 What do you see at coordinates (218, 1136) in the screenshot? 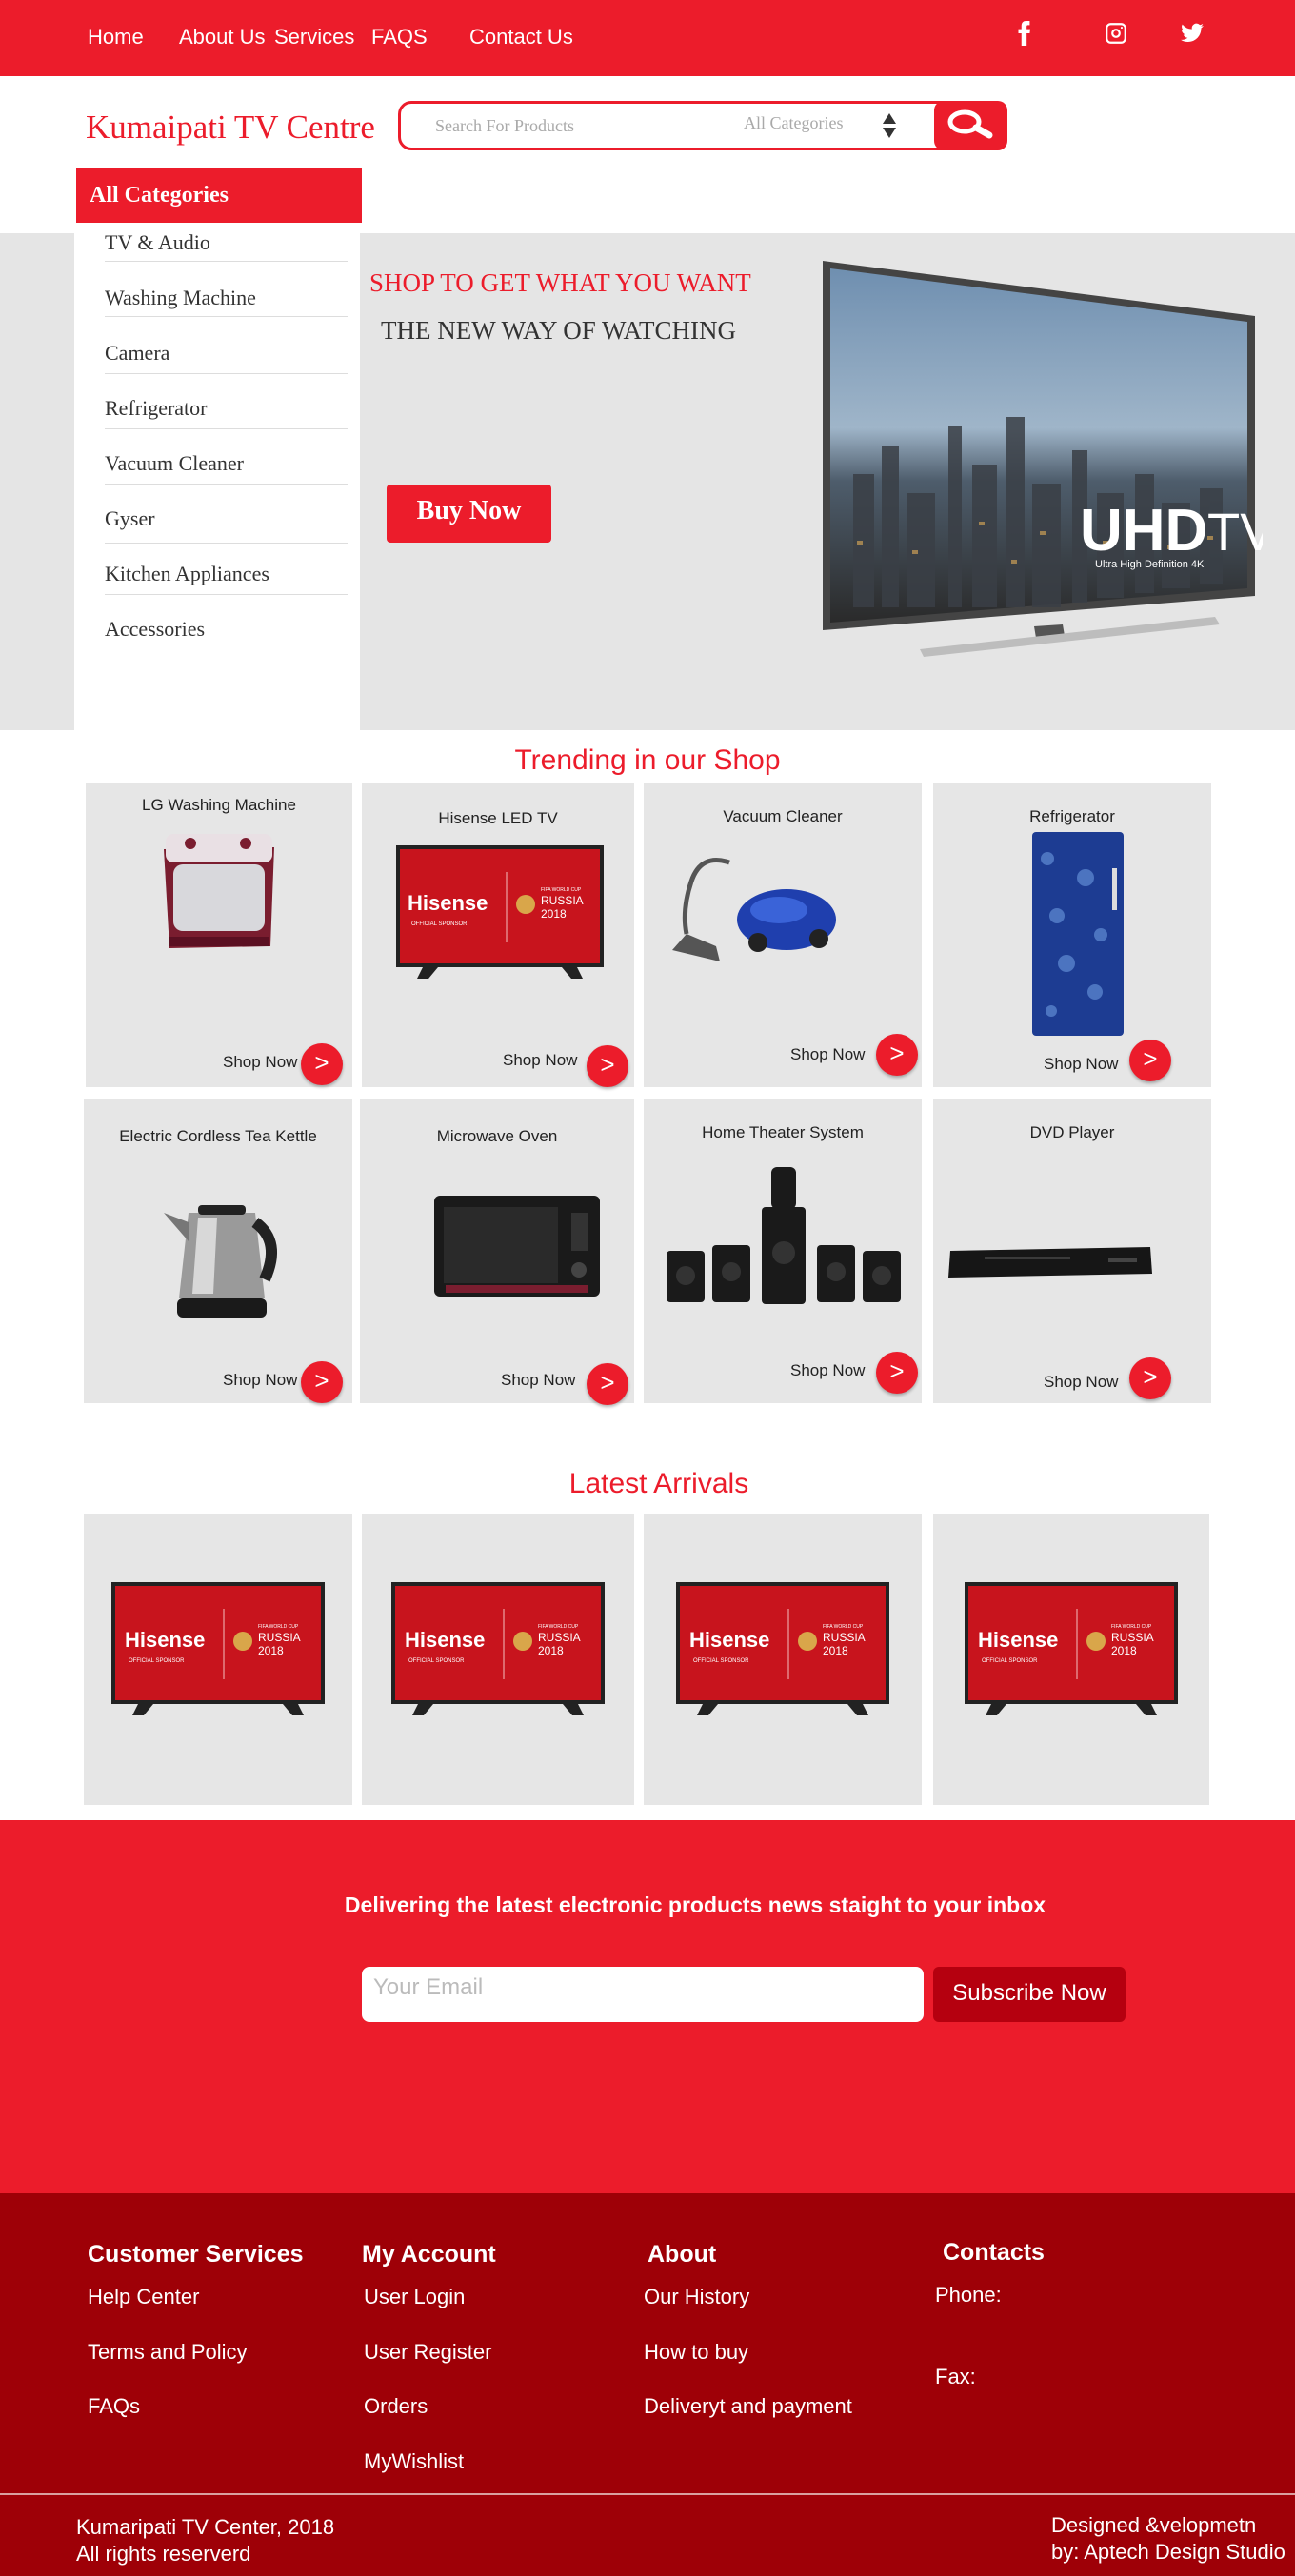
I see `product-name: Electric Cordless Tea Kettle` at bounding box center [218, 1136].